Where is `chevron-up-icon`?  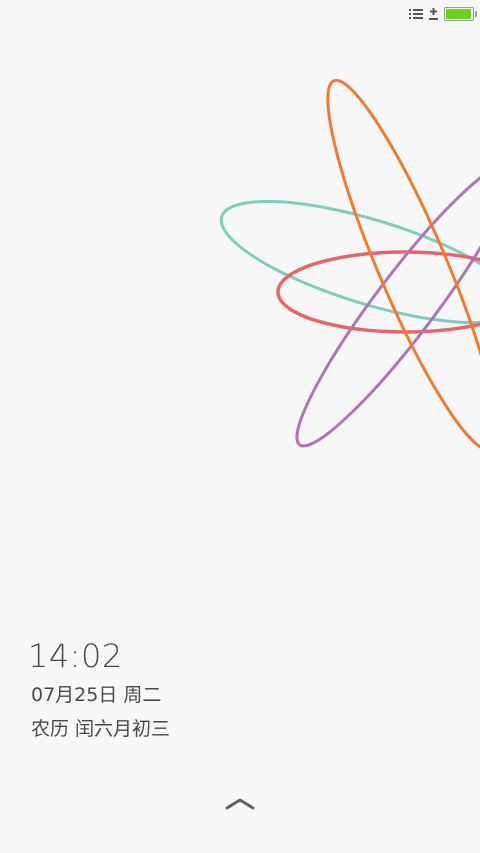
chevron-up-icon is located at coordinates (240, 803).